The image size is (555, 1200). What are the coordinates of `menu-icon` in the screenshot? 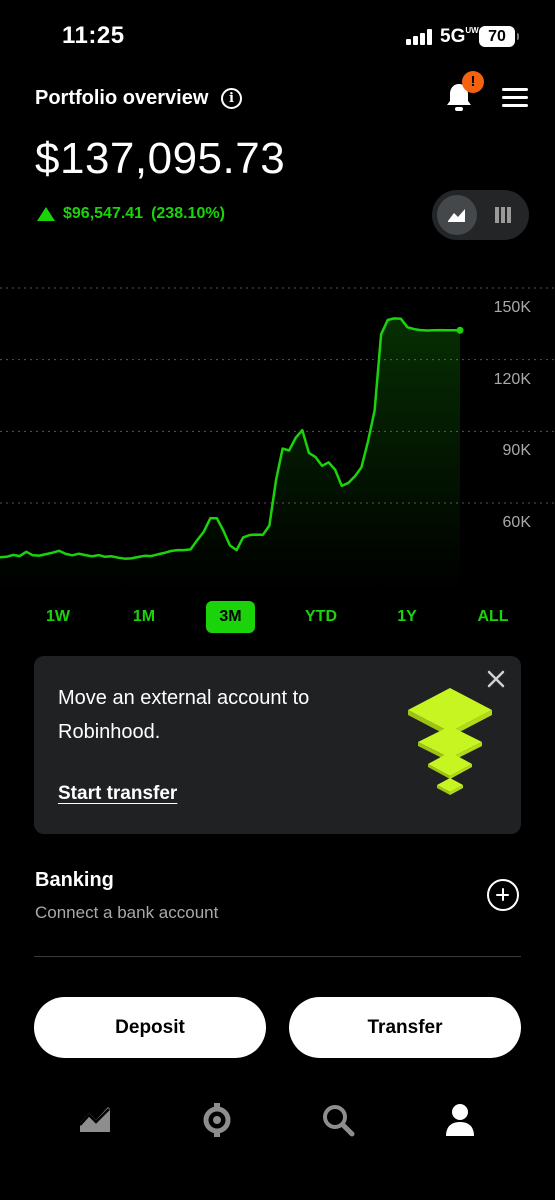 It's located at (515, 98).